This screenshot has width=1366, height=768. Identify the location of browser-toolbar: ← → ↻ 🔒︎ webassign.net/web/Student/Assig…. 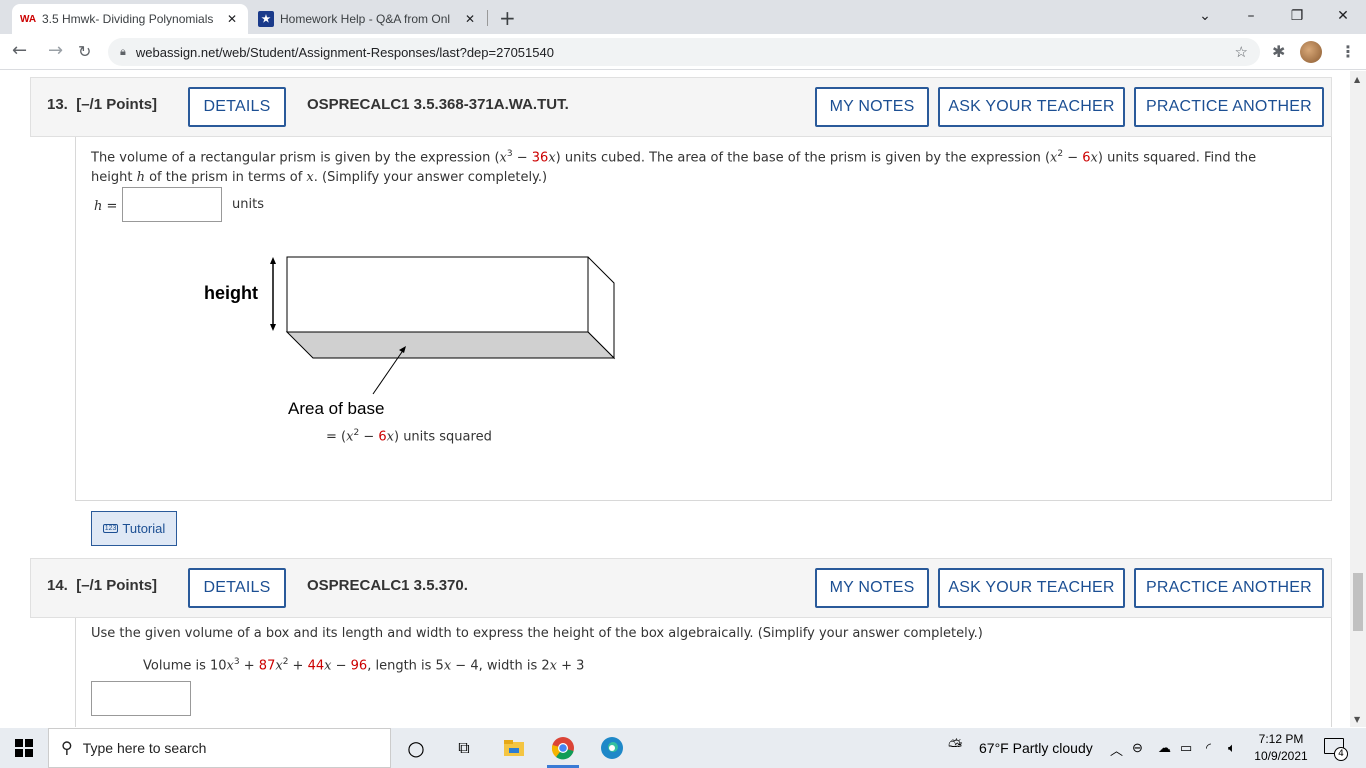
(683, 52).